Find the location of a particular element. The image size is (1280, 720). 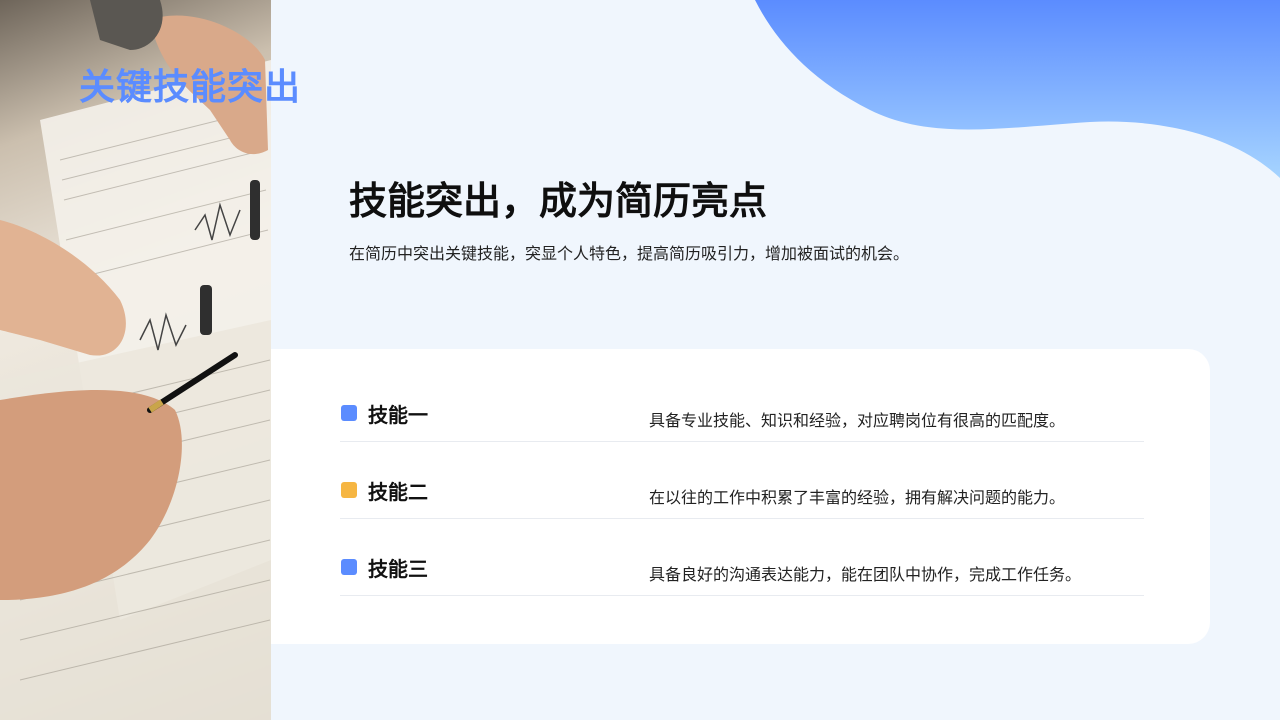

skill-row: 技能三 具备良好的沟通表达能力，能在团队中协作，完成工作任务。 is located at coordinates (742, 565).